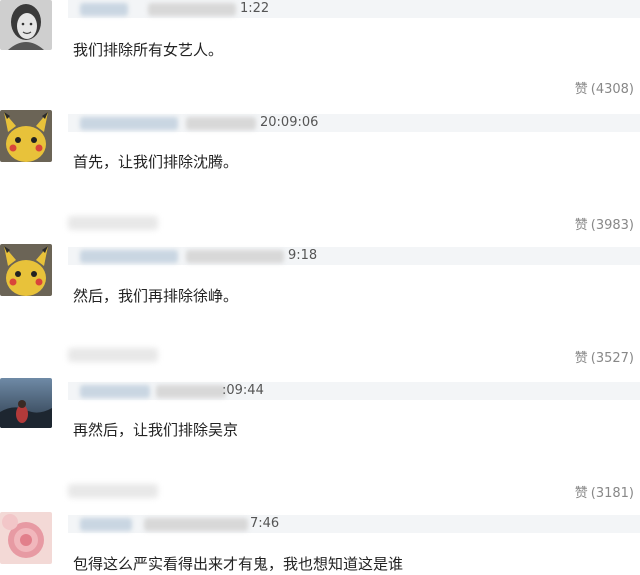 The height and width of the screenshot is (575, 640). Describe the element at coordinates (243, 390) in the screenshot. I see `comment-time: :09:44` at that location.